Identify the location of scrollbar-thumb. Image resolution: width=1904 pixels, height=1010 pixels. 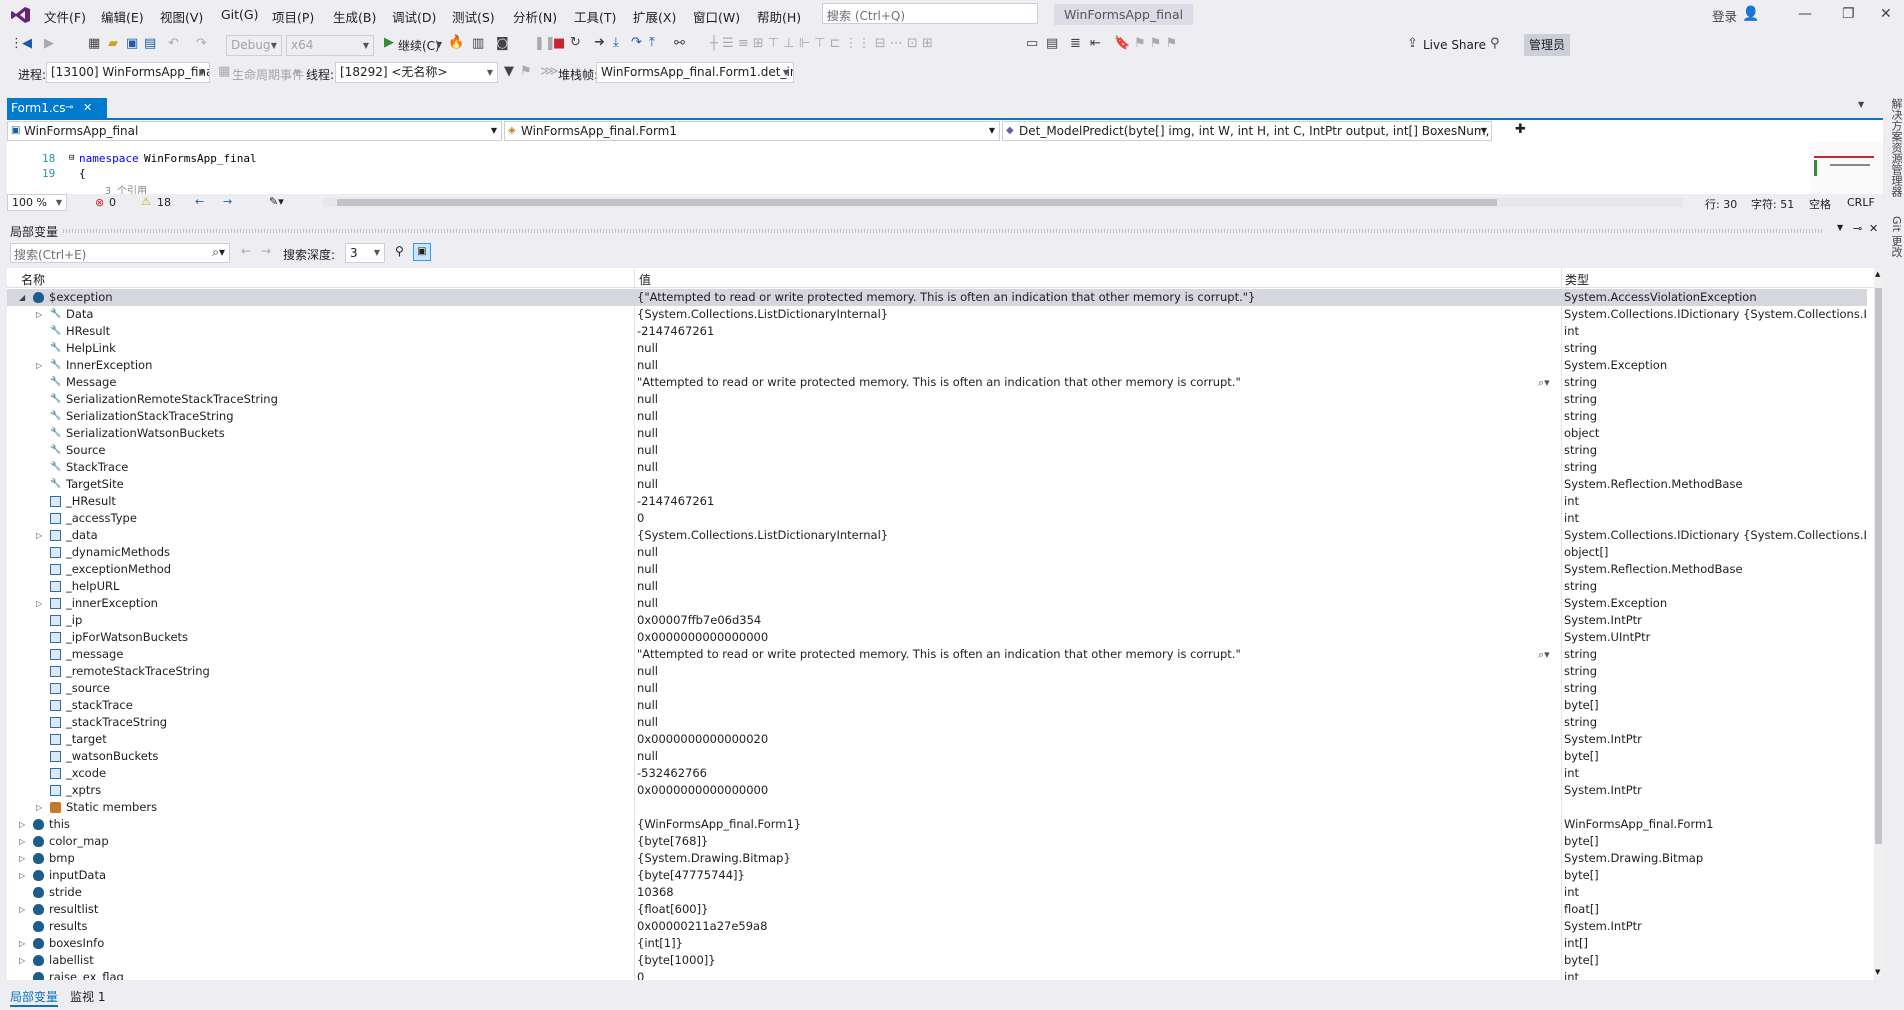
(917, 202).